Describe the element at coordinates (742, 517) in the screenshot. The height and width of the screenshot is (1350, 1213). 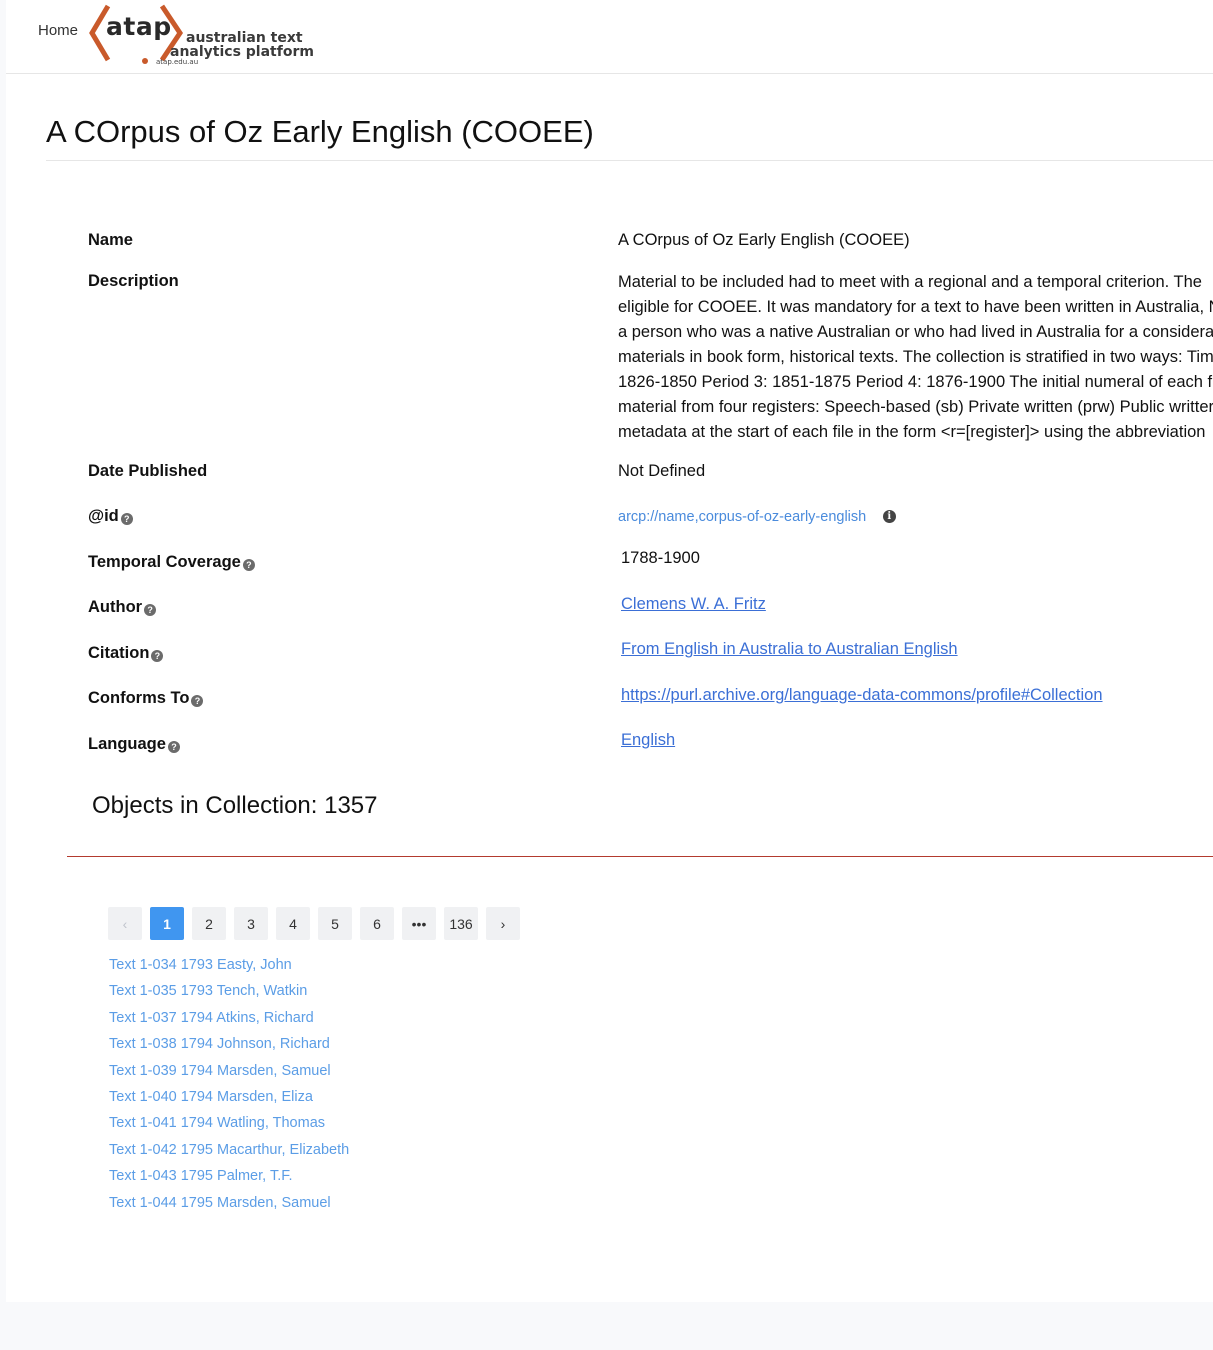
I see `id-link: arcp://name,corpus-of-oz-early-english` at that location.